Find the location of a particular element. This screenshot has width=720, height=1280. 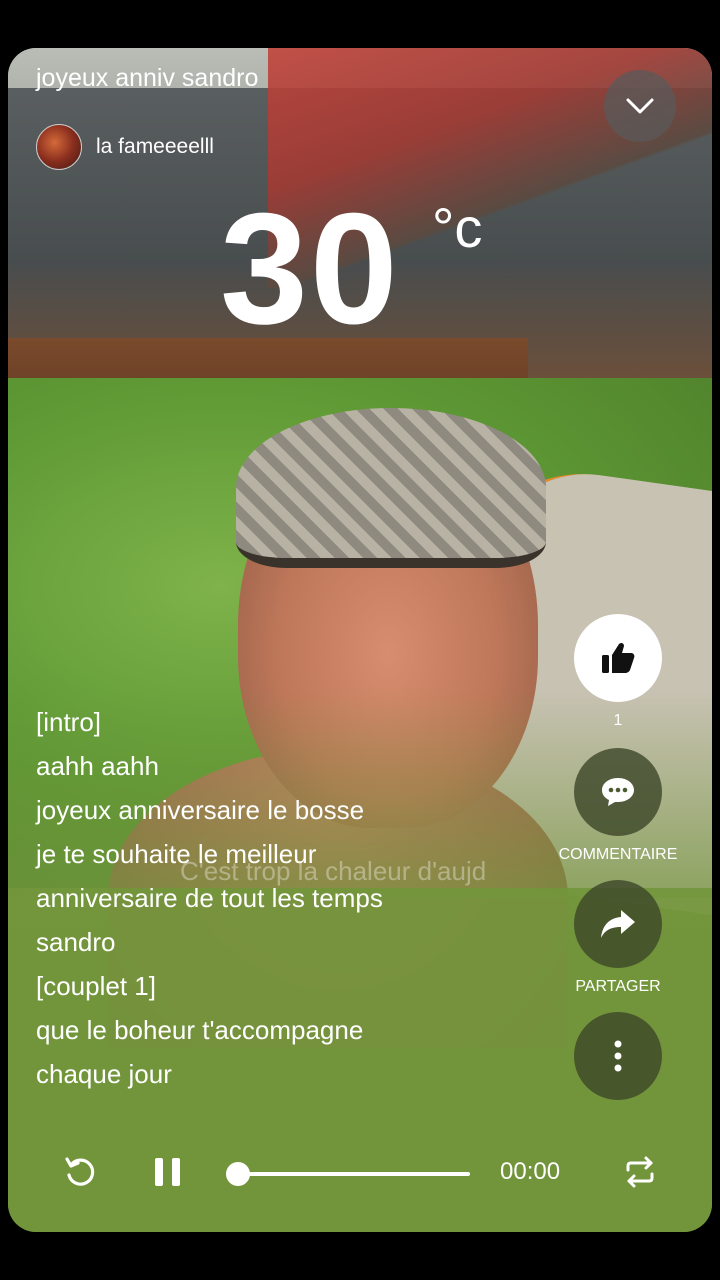

like-count: 1 is located at coordinates (618, 720).